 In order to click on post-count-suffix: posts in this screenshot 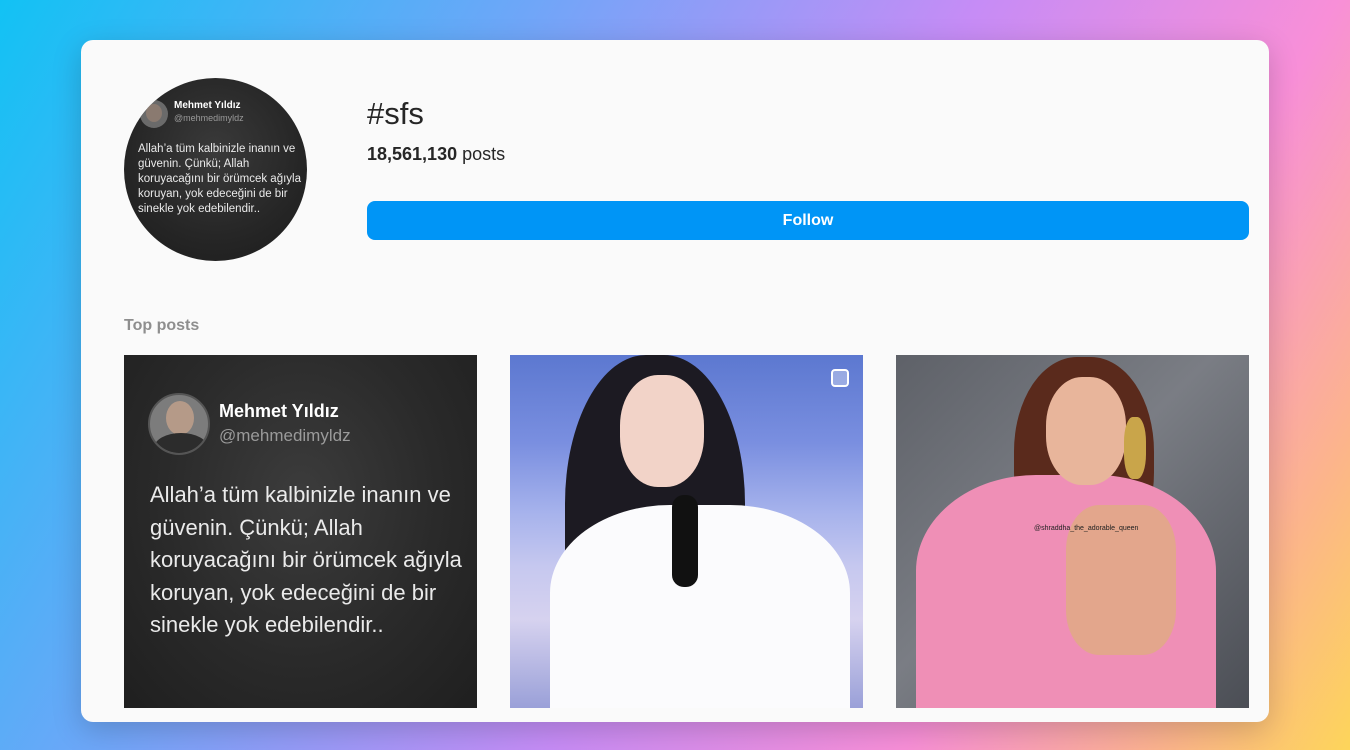, I will do `click(481, 154)`.